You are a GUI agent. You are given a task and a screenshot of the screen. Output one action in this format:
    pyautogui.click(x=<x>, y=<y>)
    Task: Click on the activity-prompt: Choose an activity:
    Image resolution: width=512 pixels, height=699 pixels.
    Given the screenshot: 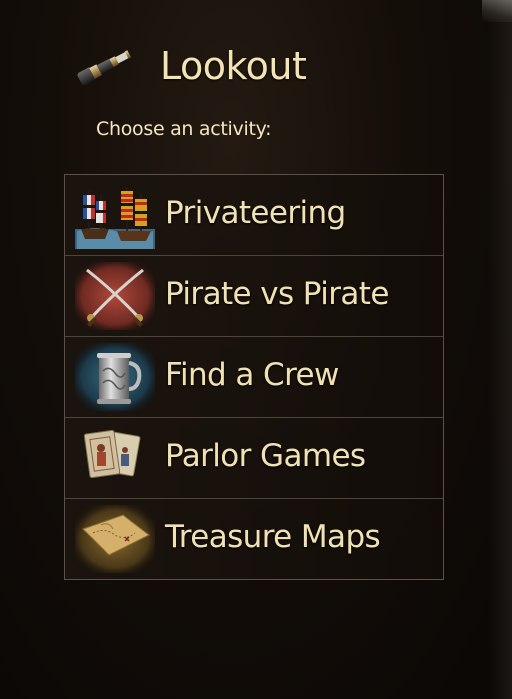 What is the action you would take?
    pyautogui.click(x=184, y=129)
    